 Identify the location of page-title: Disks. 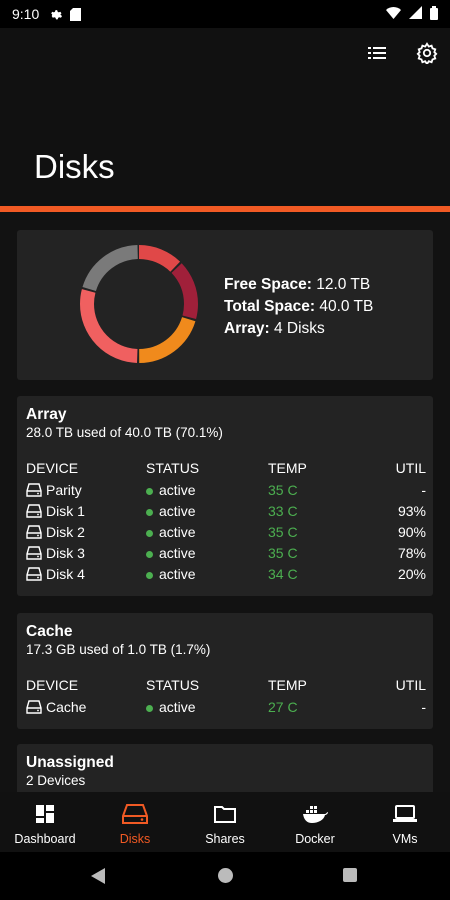
(74, 166).